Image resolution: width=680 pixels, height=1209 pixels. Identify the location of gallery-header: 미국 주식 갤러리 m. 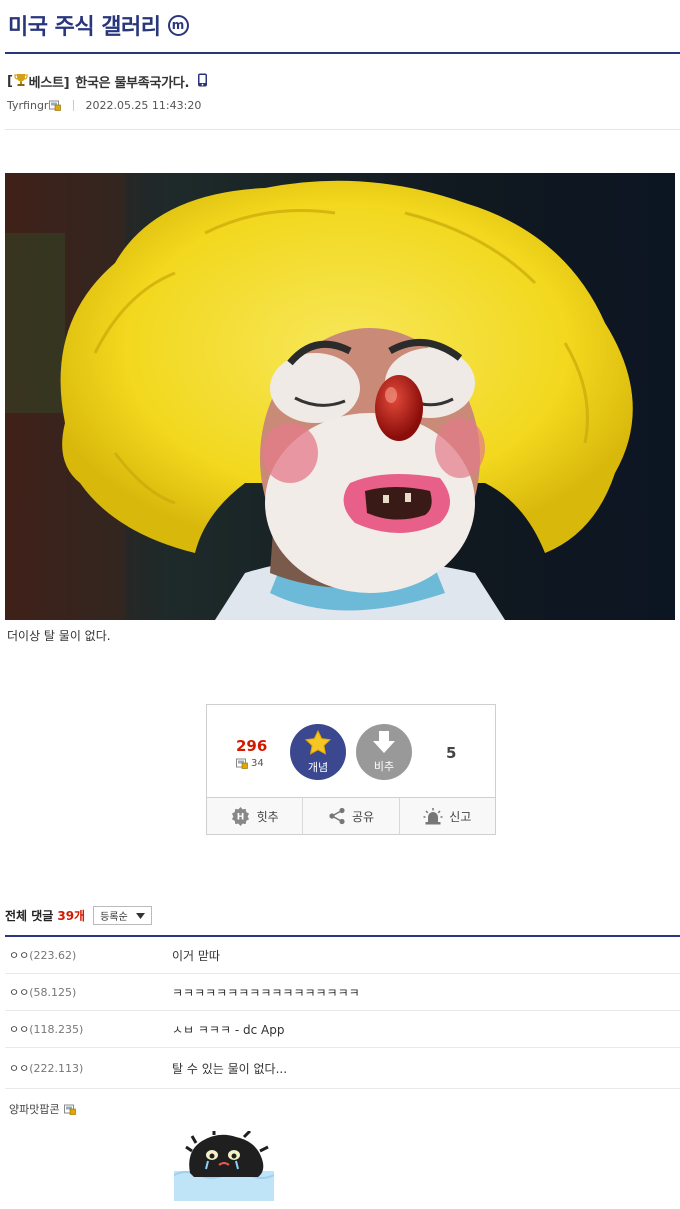
(98, 25).